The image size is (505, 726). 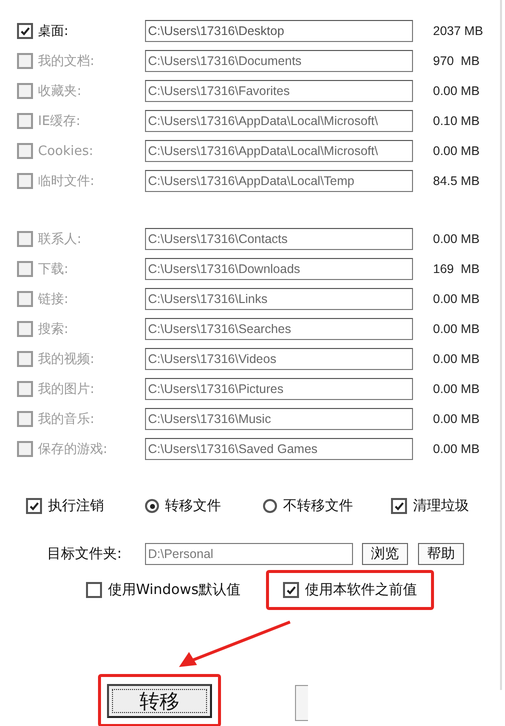 What do you see at coordinates (66, 151) in the screenshot?
I see `folder-label: Cookies:` at bounding box center [66, 151].